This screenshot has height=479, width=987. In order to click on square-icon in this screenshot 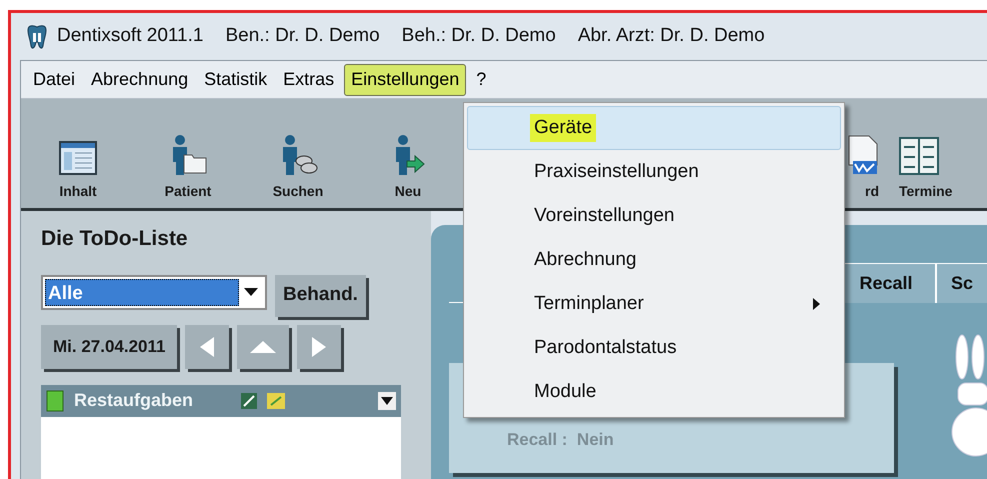, I will do `click(55, 401)`.